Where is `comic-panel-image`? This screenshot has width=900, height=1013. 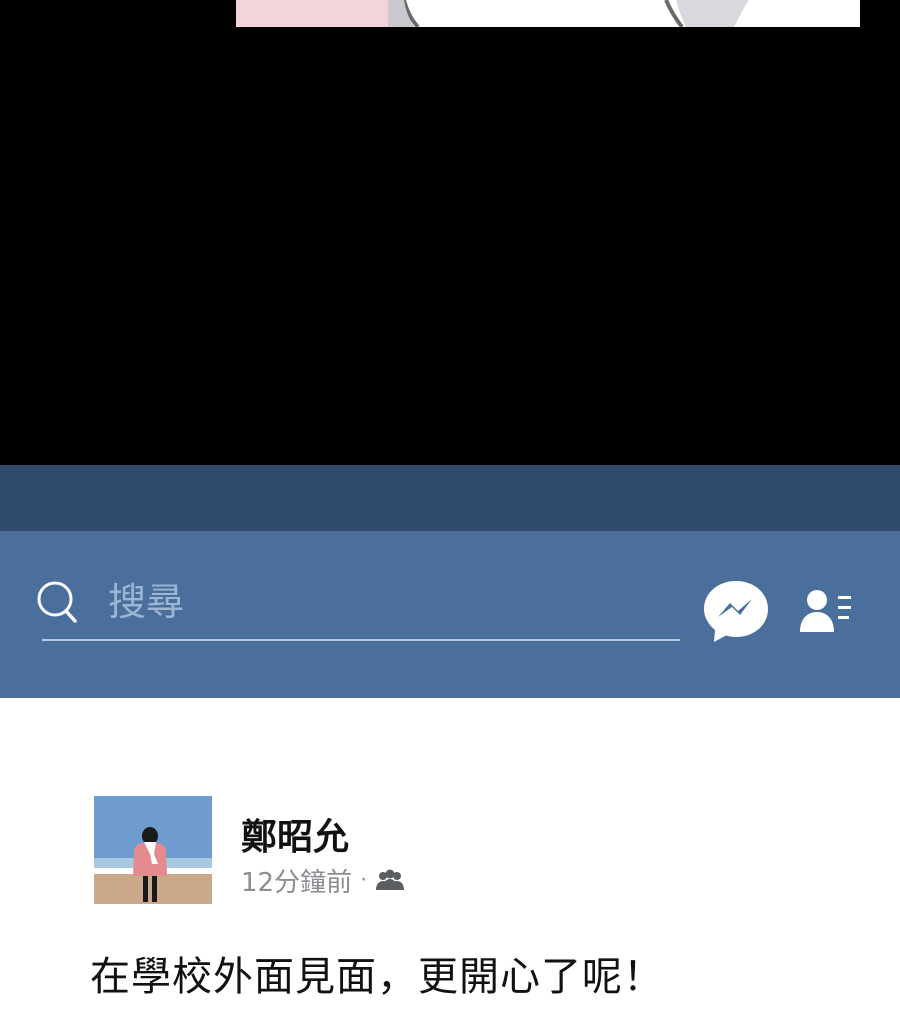
comic-panel-image is located at coordinates (548, 13).